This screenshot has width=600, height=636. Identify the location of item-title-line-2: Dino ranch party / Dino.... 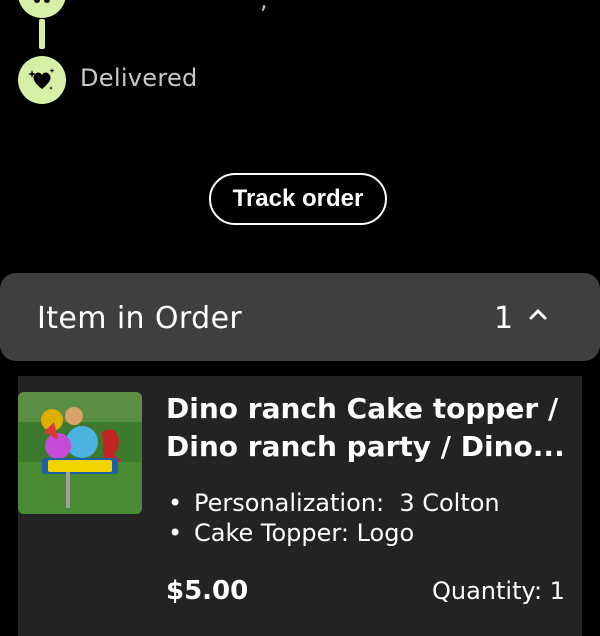
(365, 446).